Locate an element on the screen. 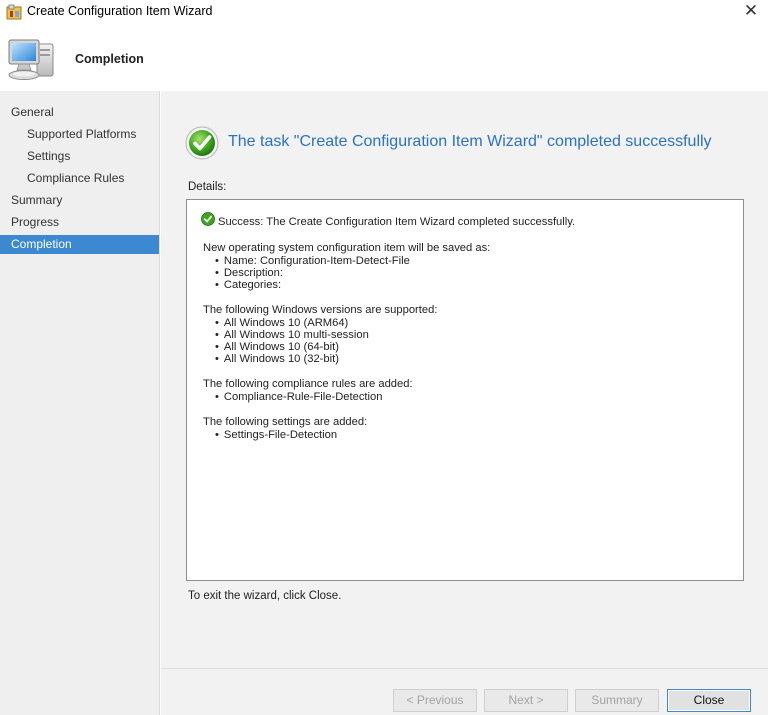 The height and width of the screenshot is (715, 768). details-list-item: Settings-File-Detection is located at coordinates (276, 435).